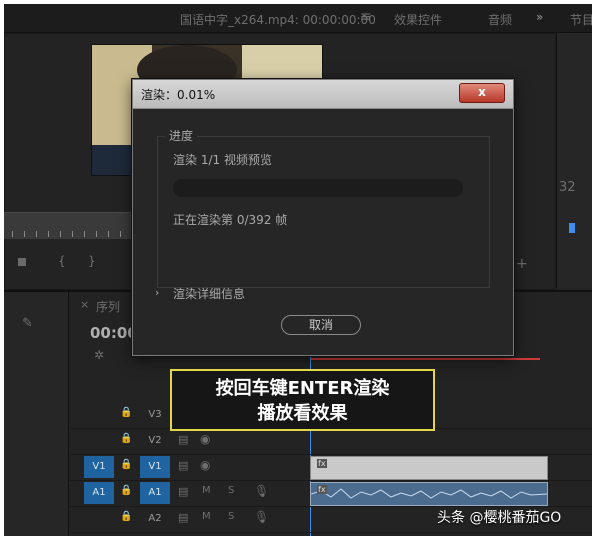 This screenshot has height=540, width=592. What do you see at coordinates (22, 262) in the screenshot?
I see `marker-icon` at bounding box center [22, 262].